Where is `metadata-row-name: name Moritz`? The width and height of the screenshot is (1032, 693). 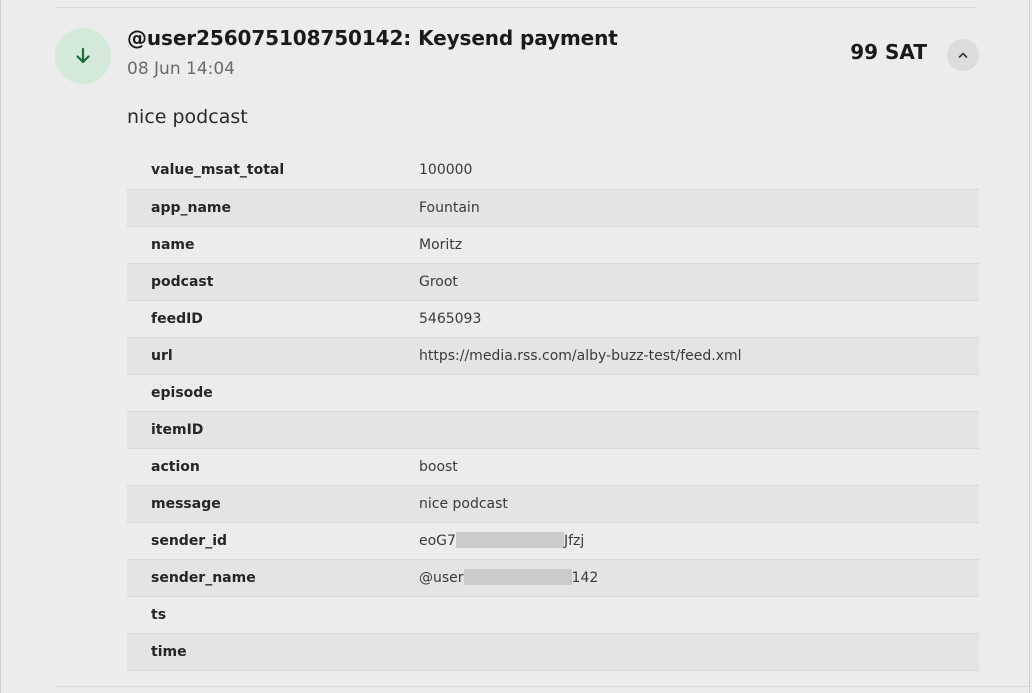 metadata-row-name: name Moritz is located at coordinates (553, 244).